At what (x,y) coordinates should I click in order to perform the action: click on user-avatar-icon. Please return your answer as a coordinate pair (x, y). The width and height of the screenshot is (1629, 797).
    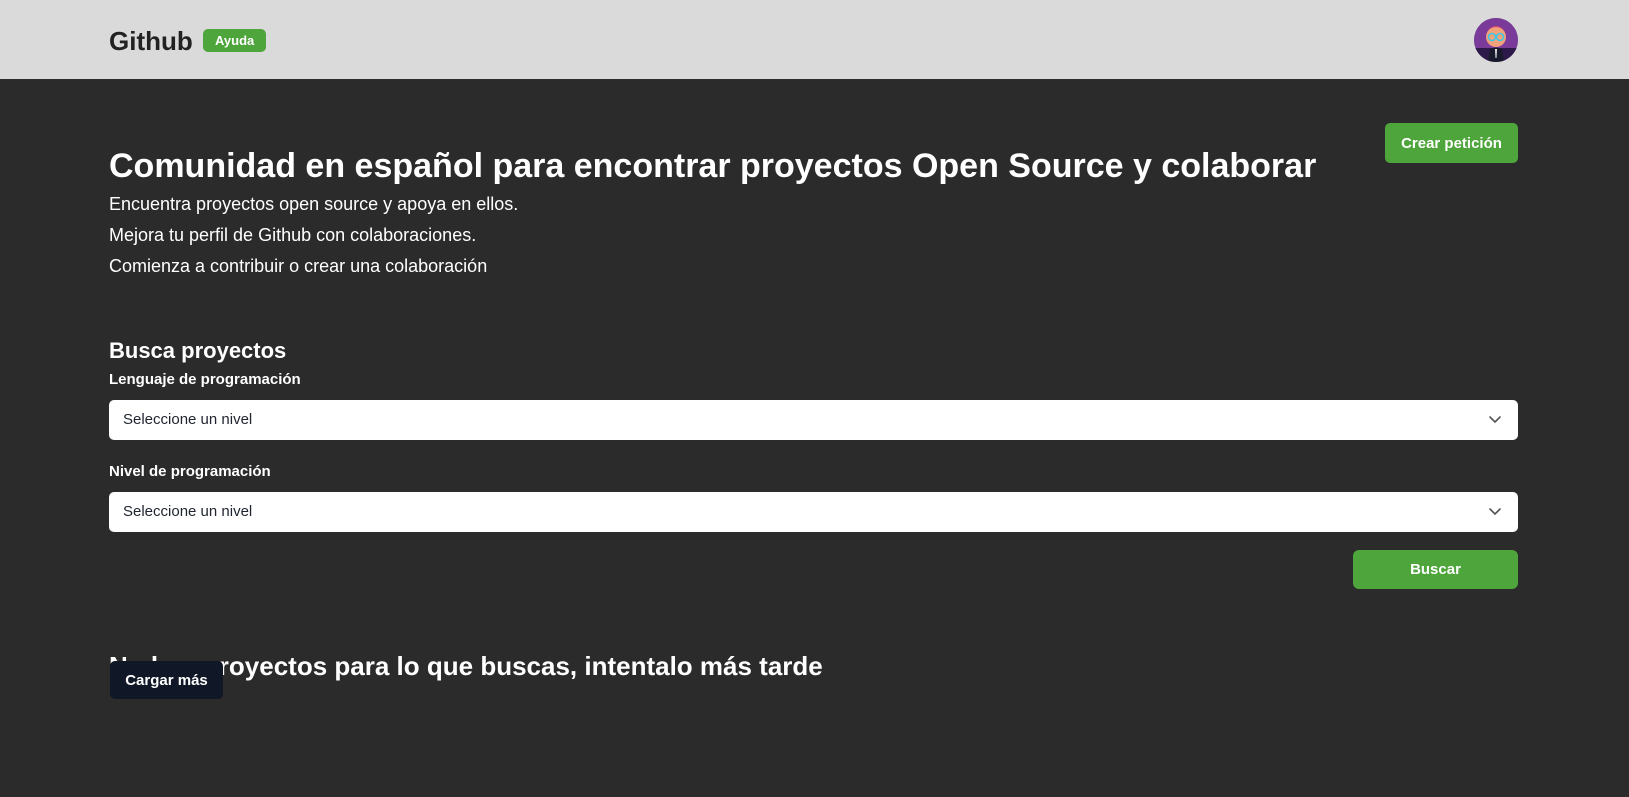
    Looking at the image, I should click on (1496, 40).